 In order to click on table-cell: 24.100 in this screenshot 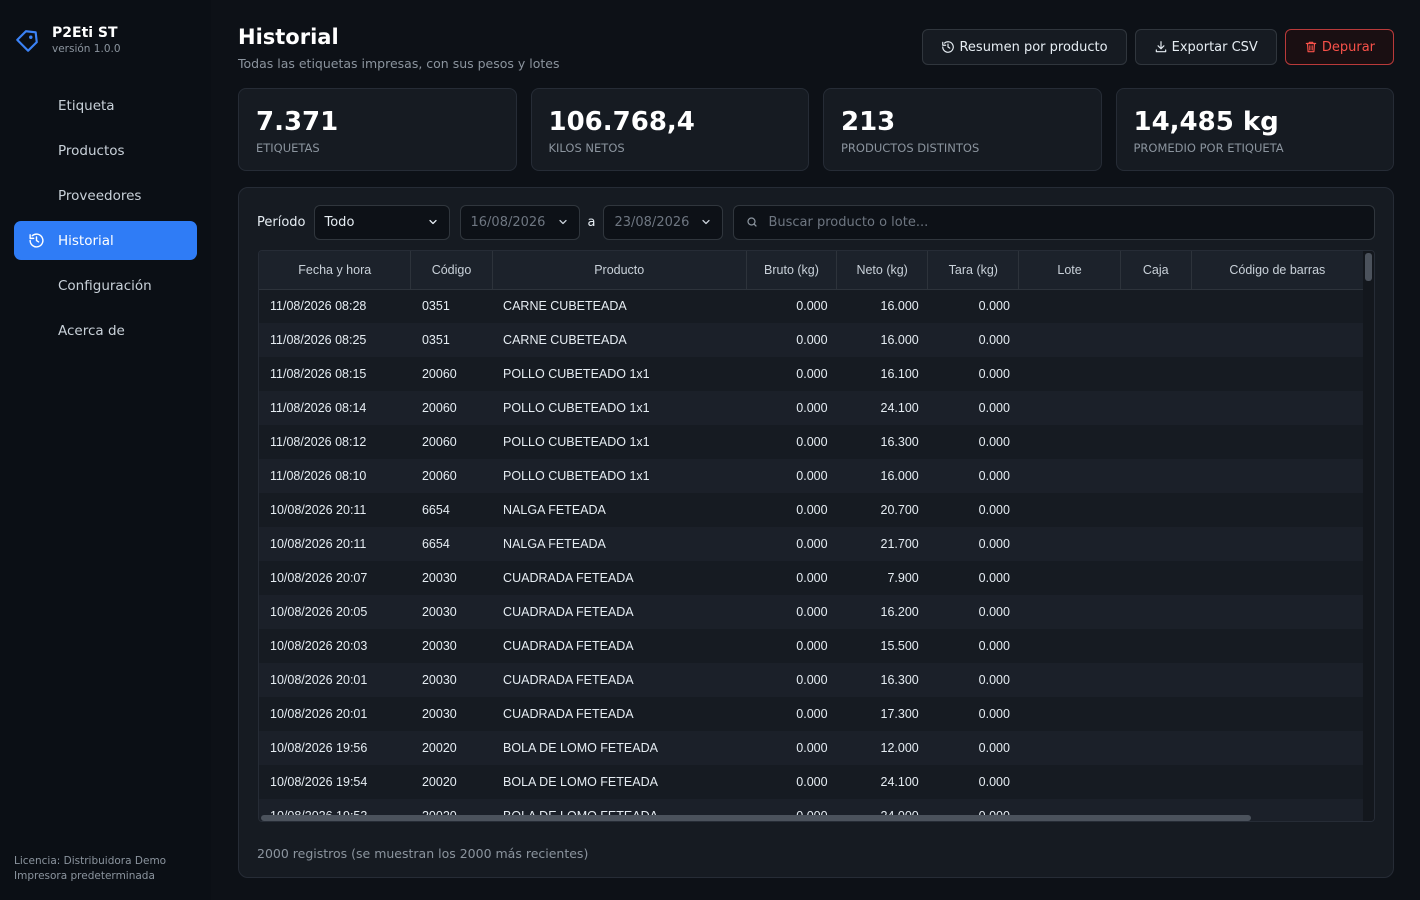, I will do `click(882, 408)`.